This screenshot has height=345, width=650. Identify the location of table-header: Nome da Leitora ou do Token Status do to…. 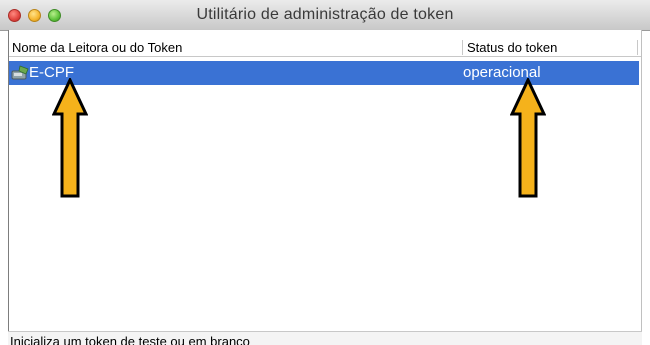
(325, 48).